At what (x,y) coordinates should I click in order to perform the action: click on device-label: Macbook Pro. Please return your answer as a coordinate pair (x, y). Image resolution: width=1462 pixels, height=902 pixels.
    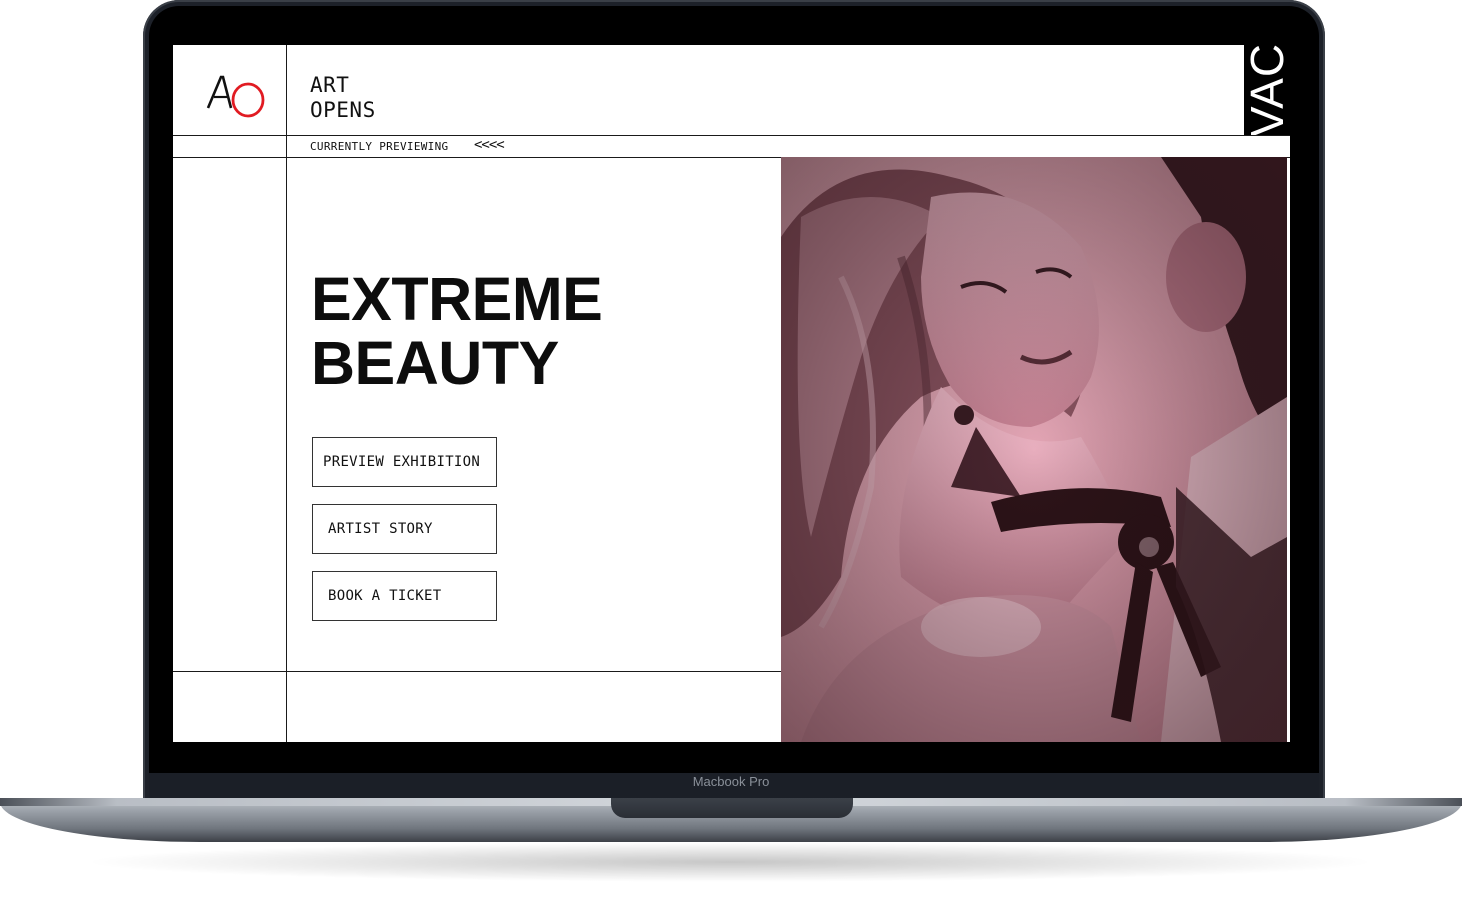
    Looking at the image, I should click on (731, 781).